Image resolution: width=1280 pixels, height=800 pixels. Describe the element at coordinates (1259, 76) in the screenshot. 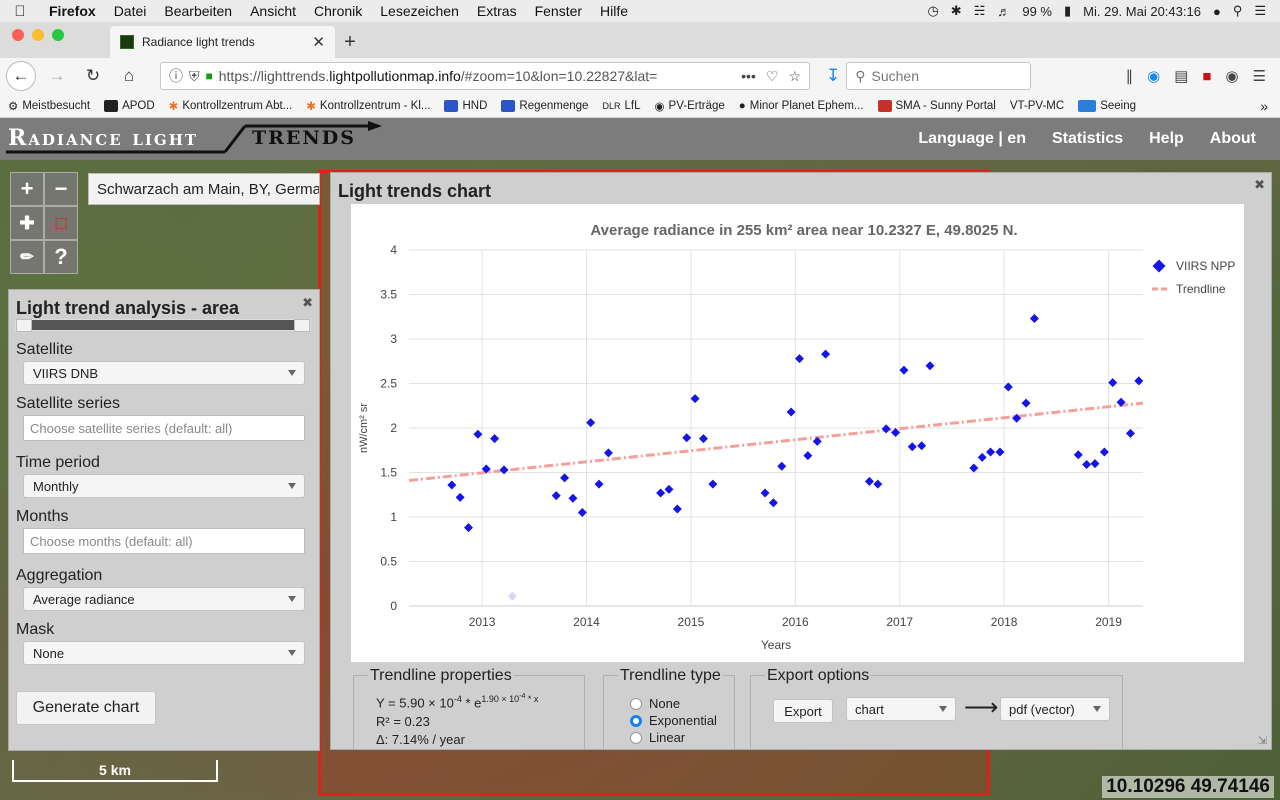

I see `hamburger-menu-icon: ☰` at that location.